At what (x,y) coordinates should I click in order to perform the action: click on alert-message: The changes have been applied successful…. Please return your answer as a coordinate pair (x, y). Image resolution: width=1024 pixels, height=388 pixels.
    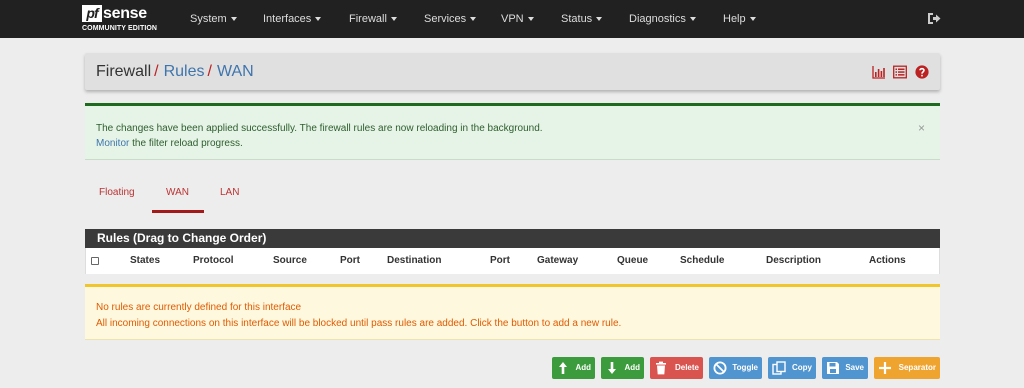
    Looking at the image, I should click on (319, 128).